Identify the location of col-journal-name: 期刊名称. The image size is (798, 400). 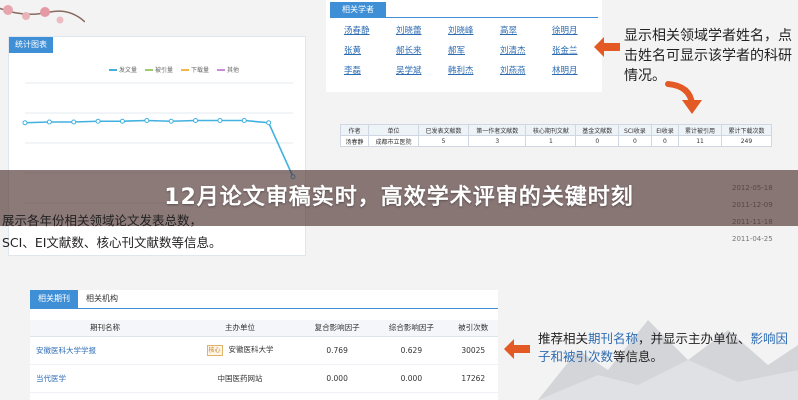
(105, 328).